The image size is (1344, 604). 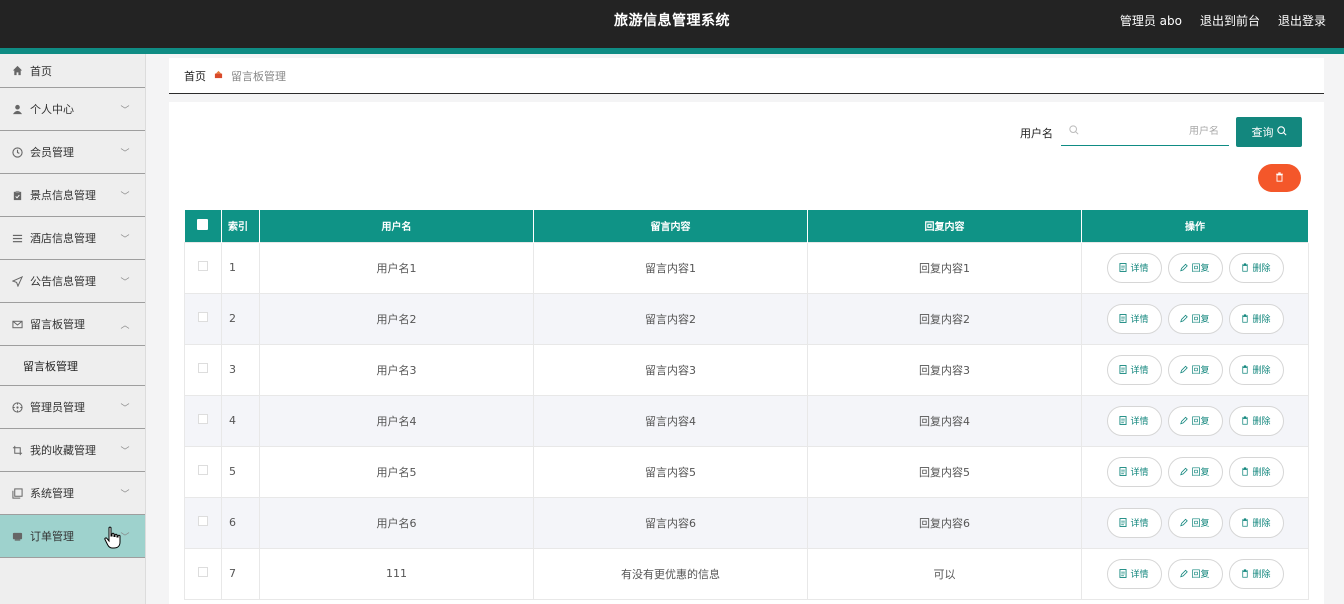 I want to click on breadcrumb-home: 首页, so click(x=195, y=76).